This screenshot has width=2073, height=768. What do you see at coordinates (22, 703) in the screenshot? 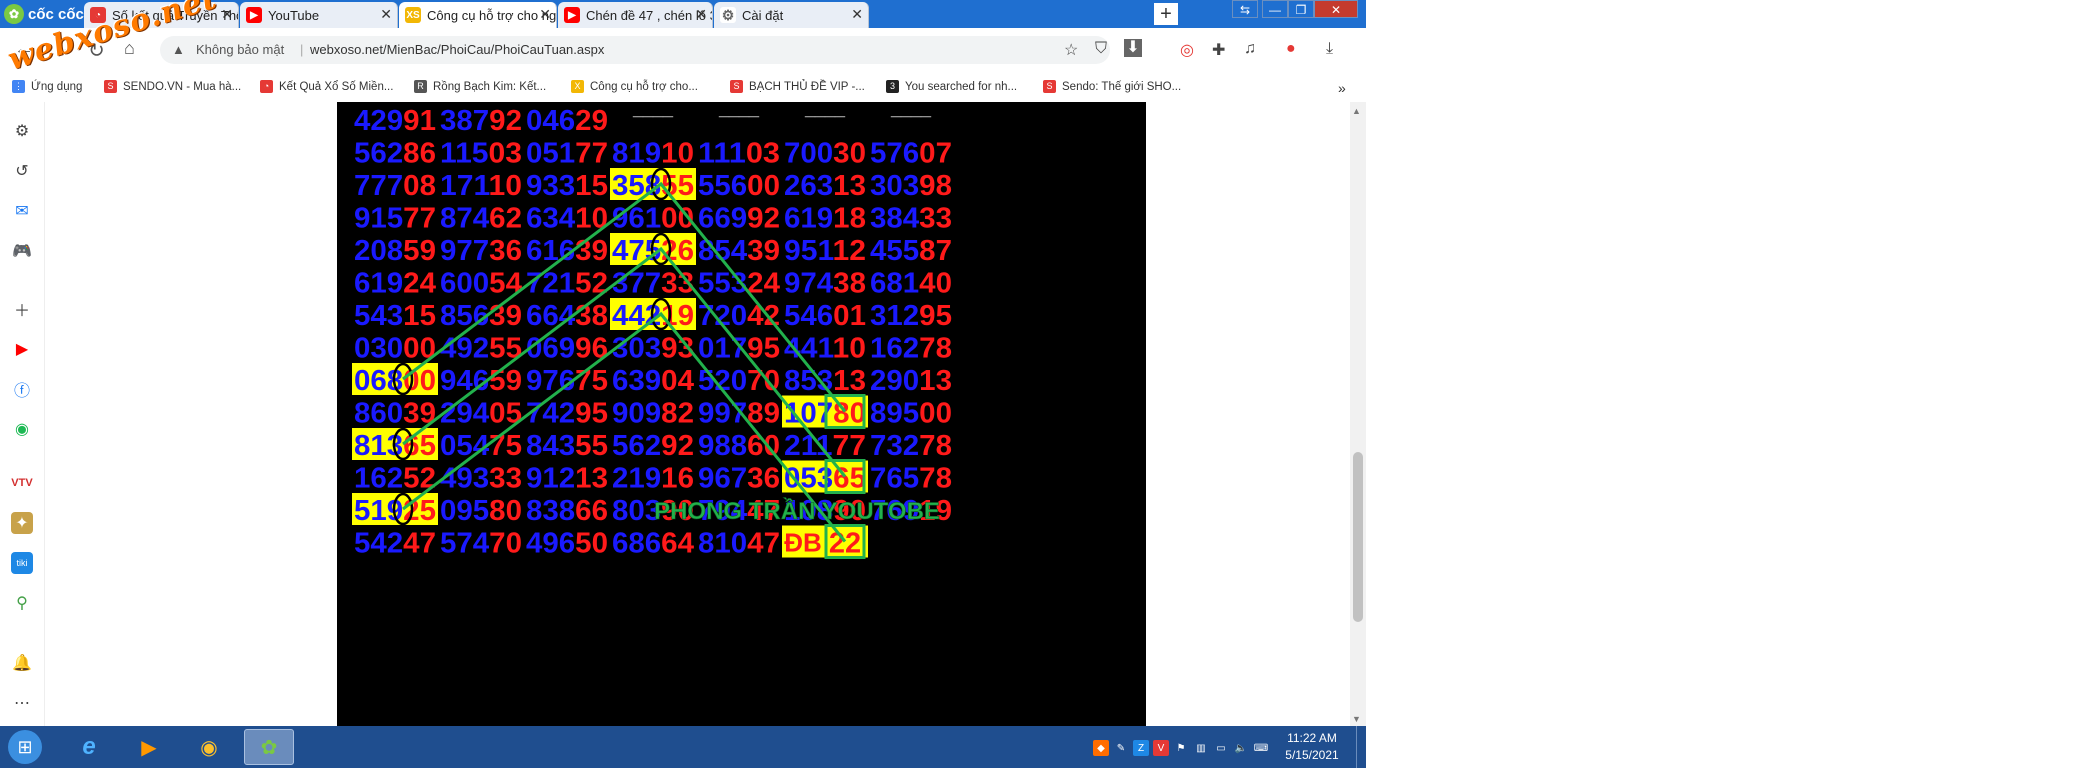
I see `more-icon: ⋯` at bounding box center [22, 703].